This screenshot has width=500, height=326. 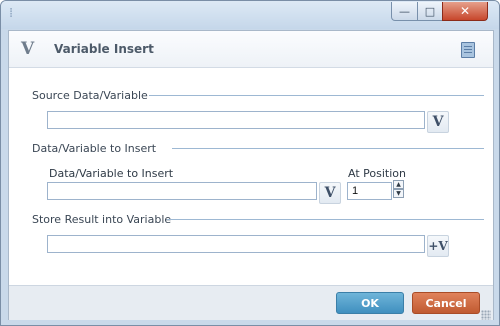 I want to click on position-label: At Position, so click(x=377, y=173).